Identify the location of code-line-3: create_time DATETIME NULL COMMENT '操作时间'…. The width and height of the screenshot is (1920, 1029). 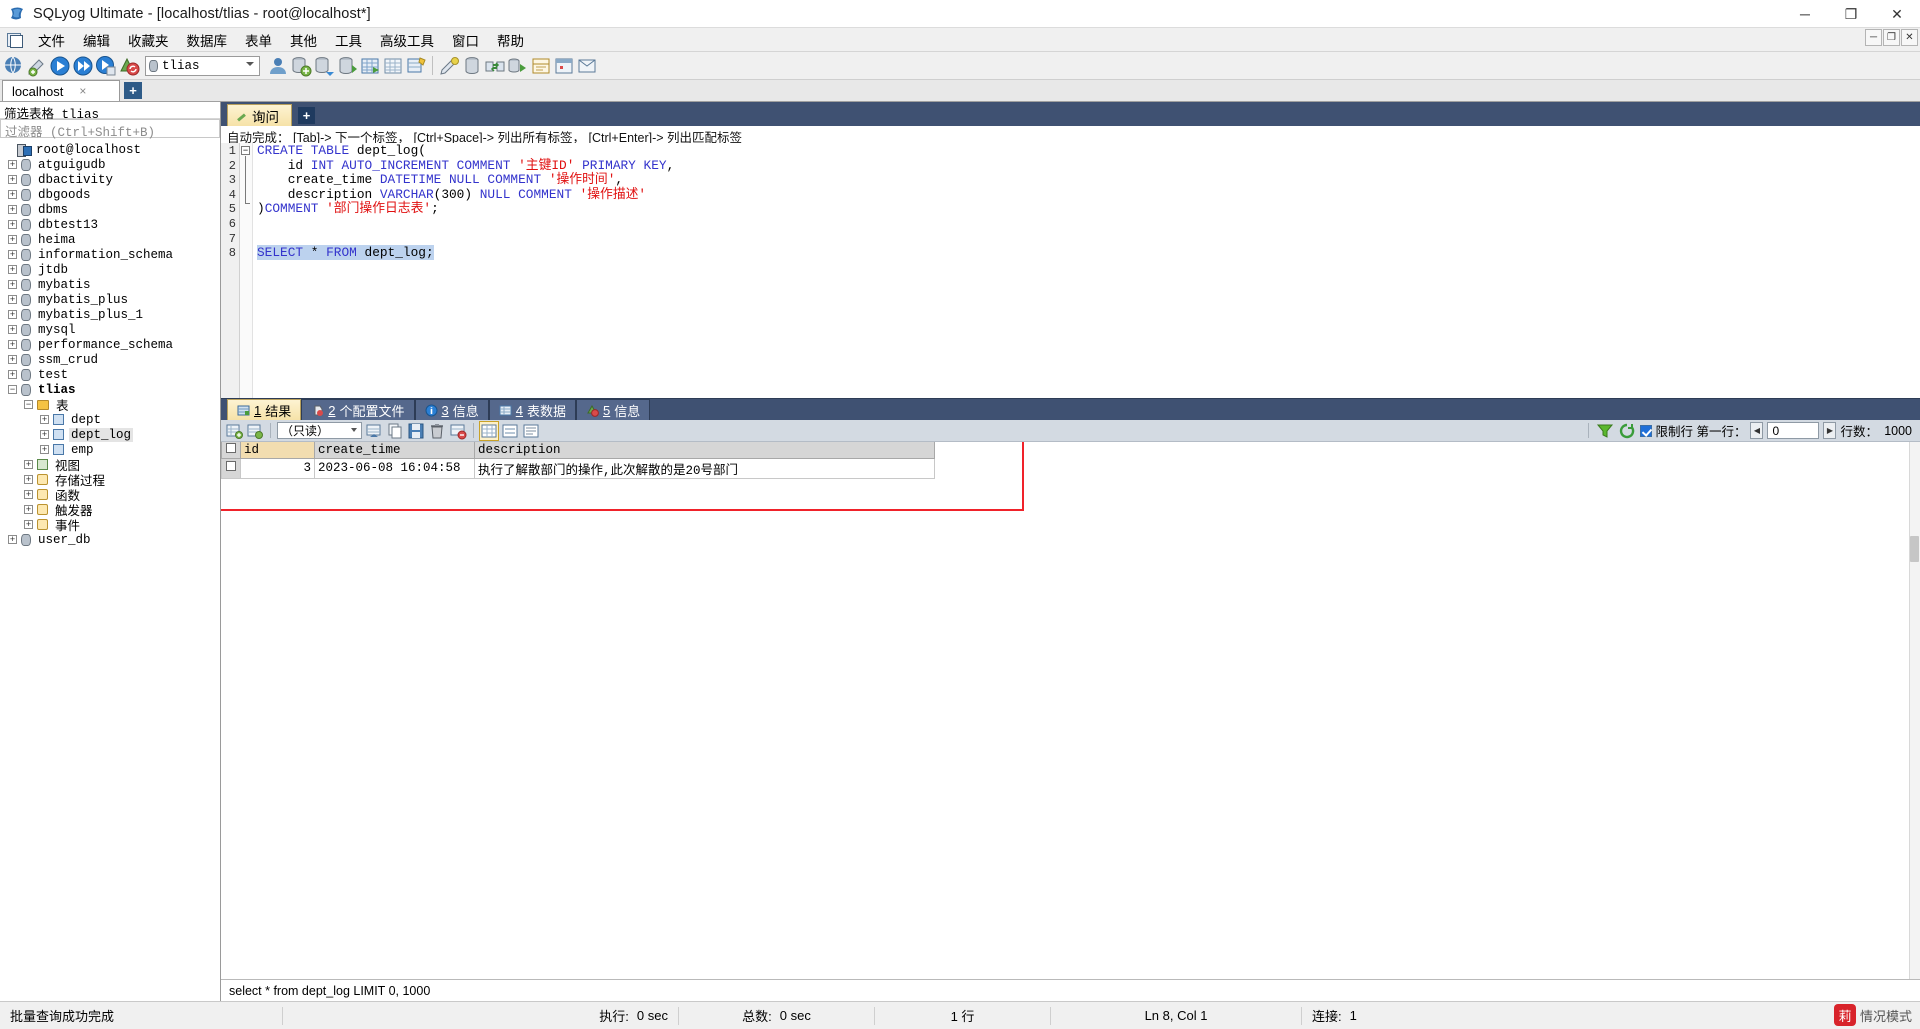
(1088, 180).